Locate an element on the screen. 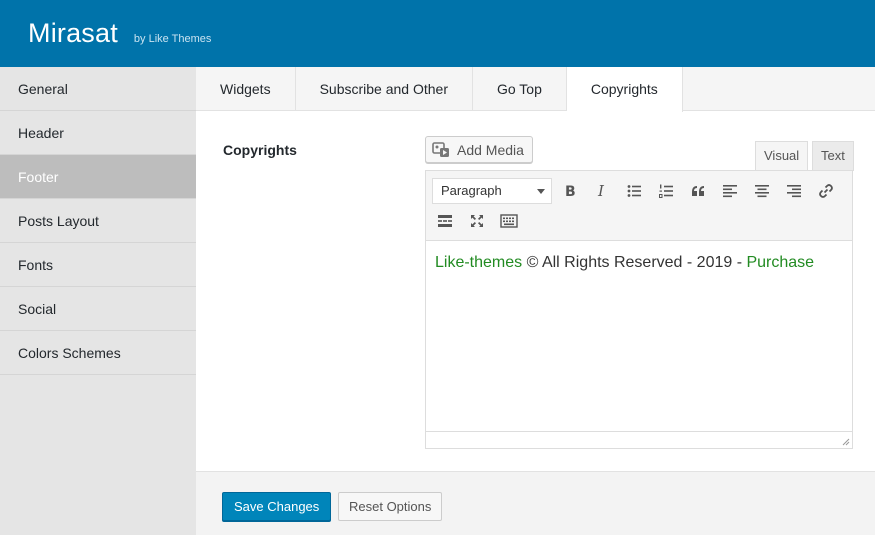 The width and height of the screenshot is (875, 535). align-right-icon is located at coordinates (794, 191).